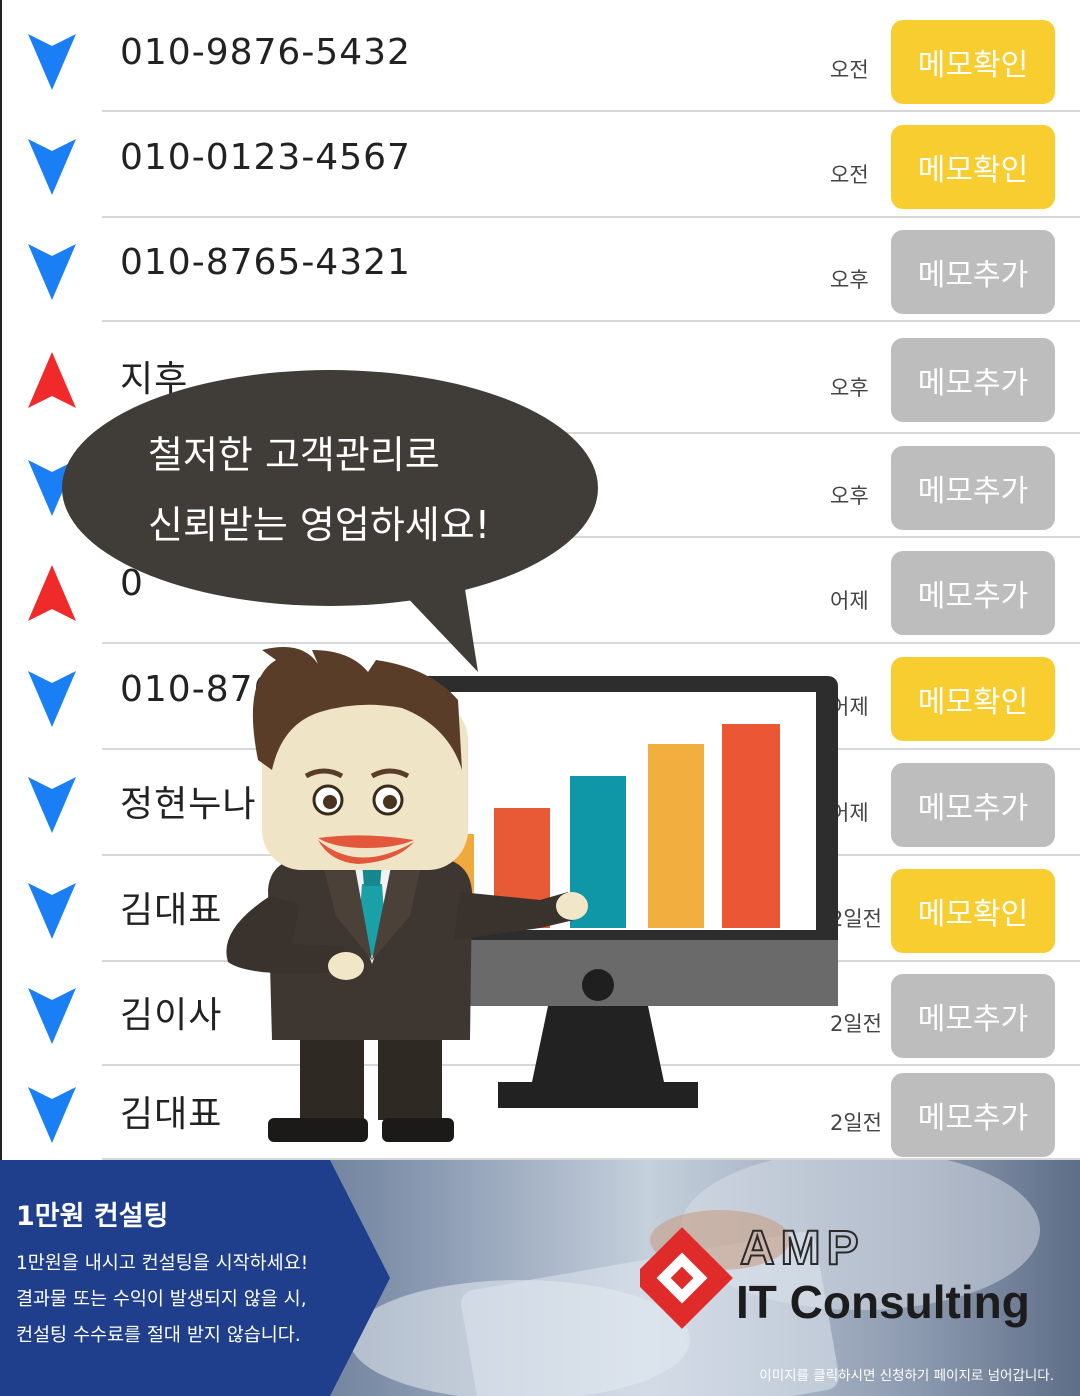  I want to click on logo-text-amp: AMP, so click(802, 1248).